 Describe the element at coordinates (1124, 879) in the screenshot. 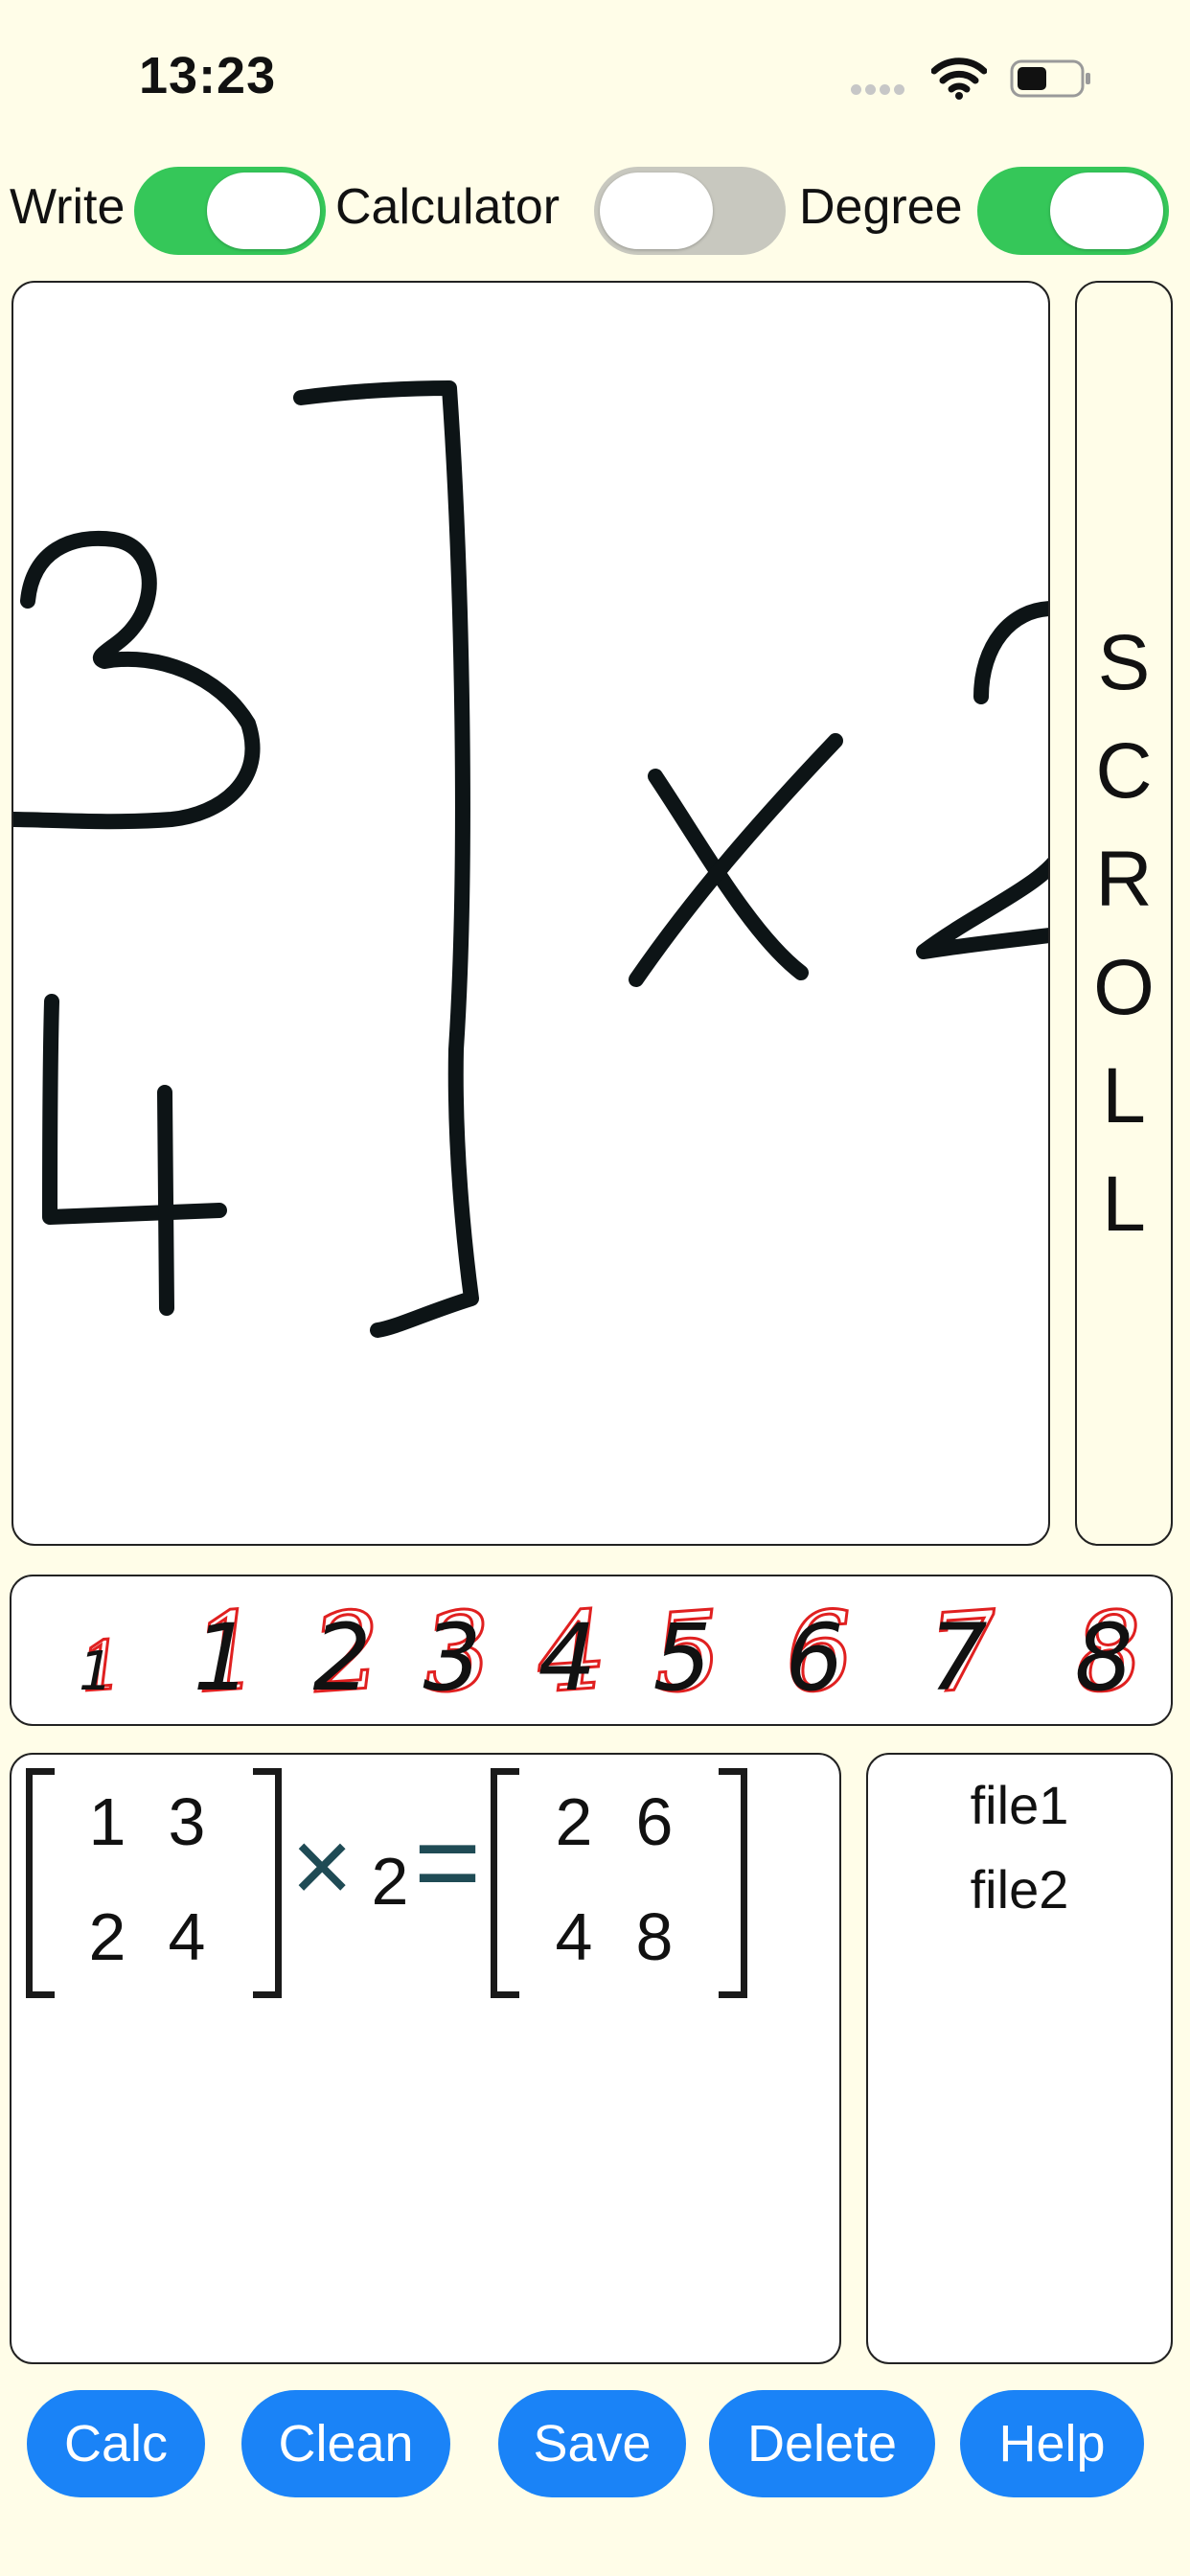

I see `scroll-letter: R` at that location.